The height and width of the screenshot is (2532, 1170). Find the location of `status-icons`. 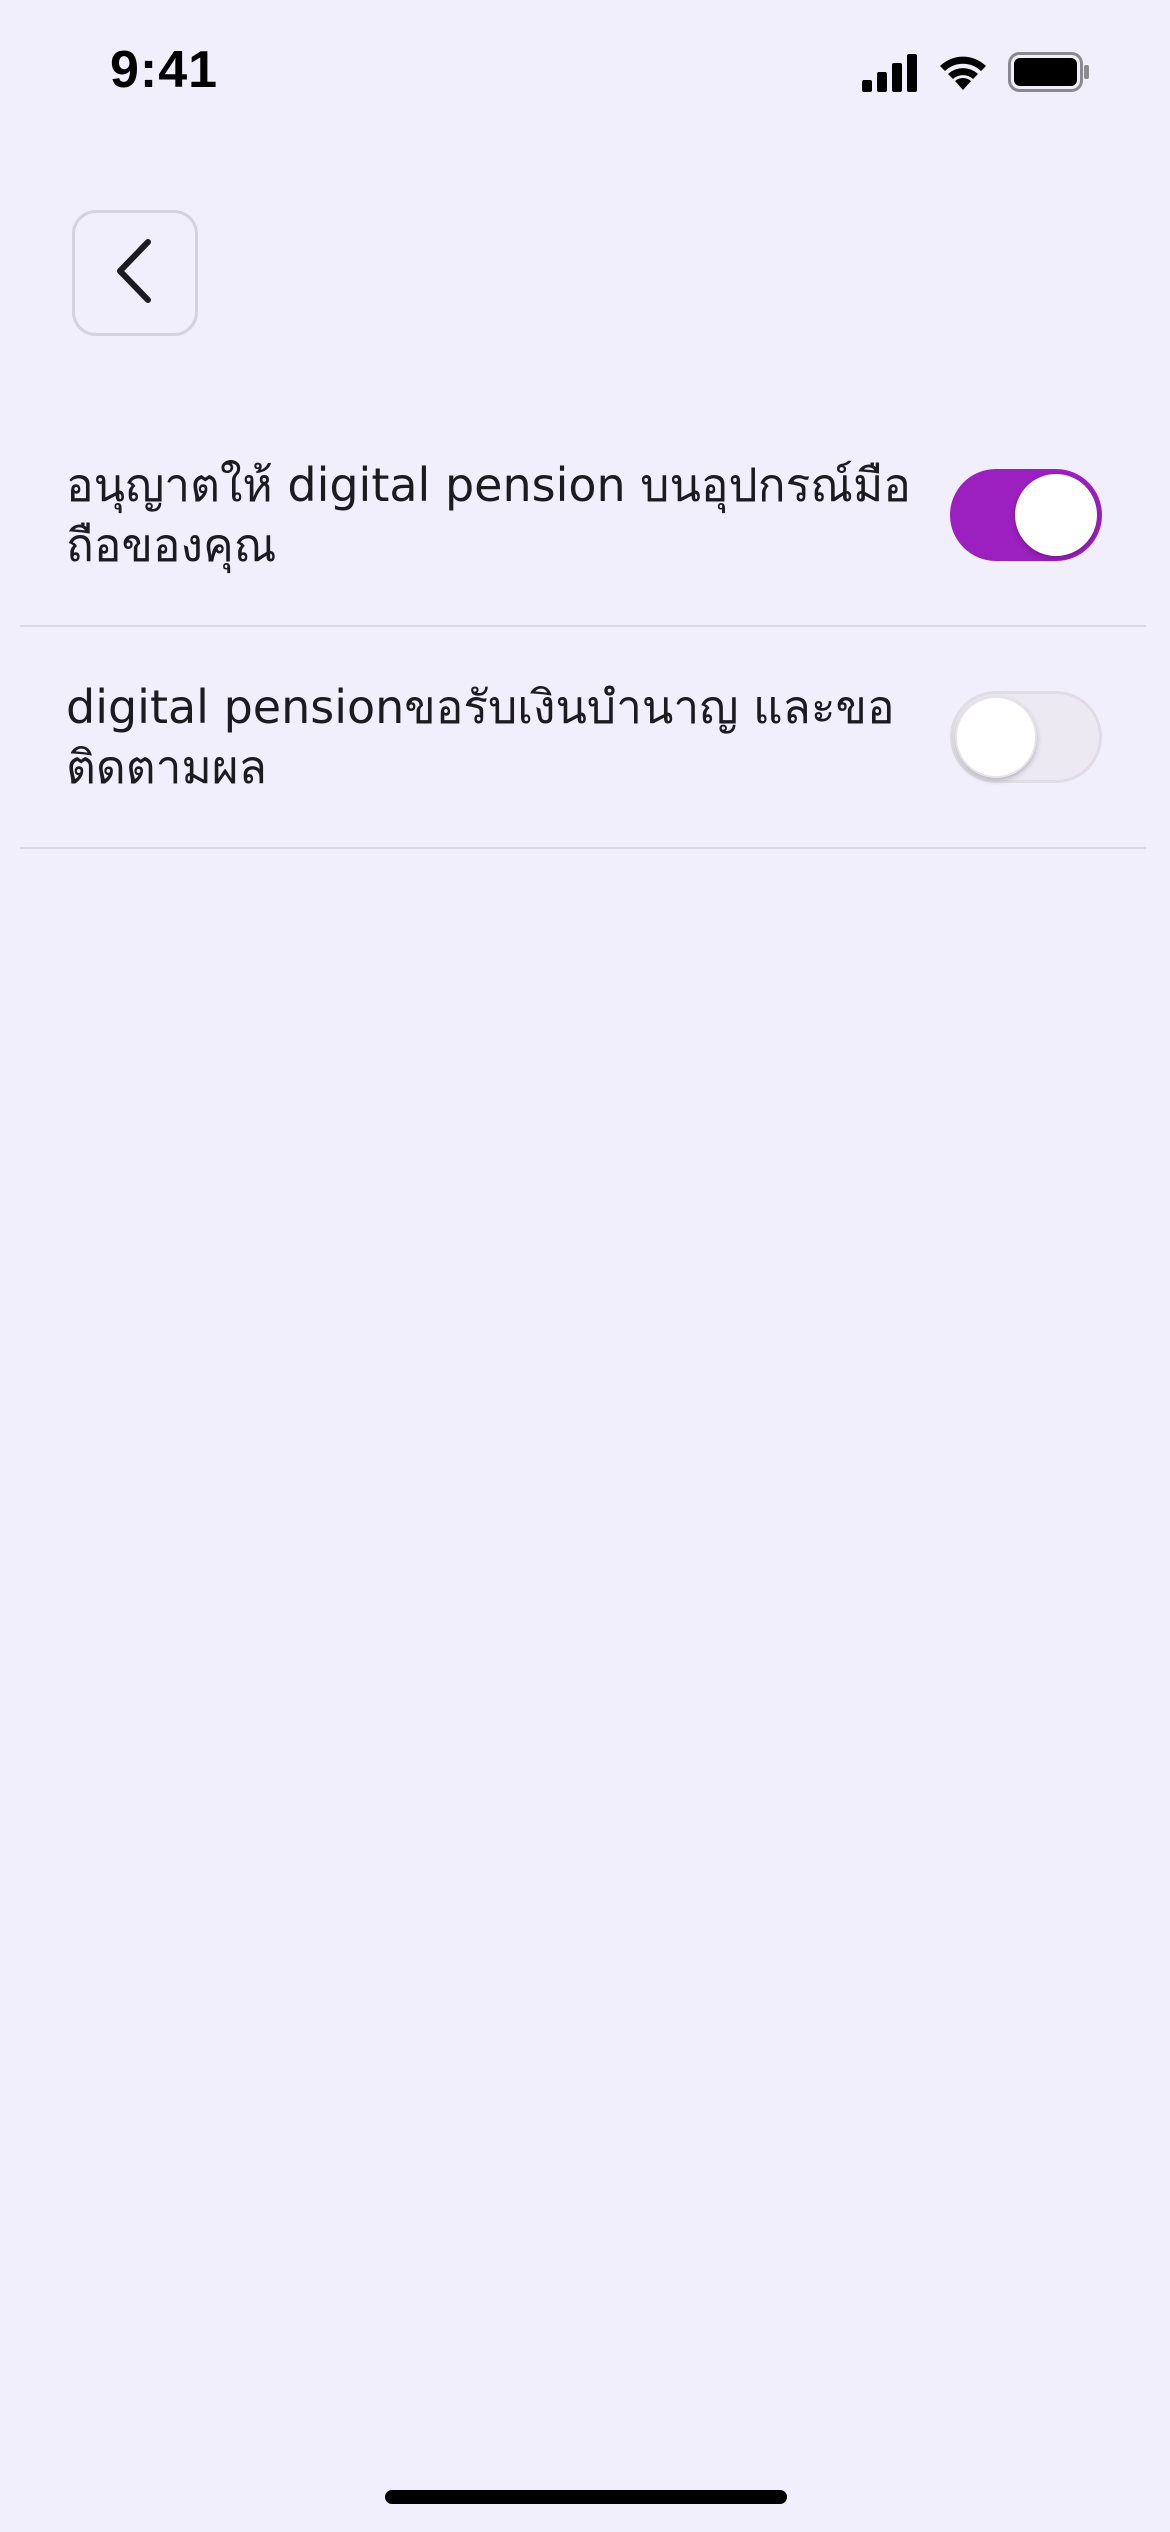

status-icons is located at coordinates (976, 72).